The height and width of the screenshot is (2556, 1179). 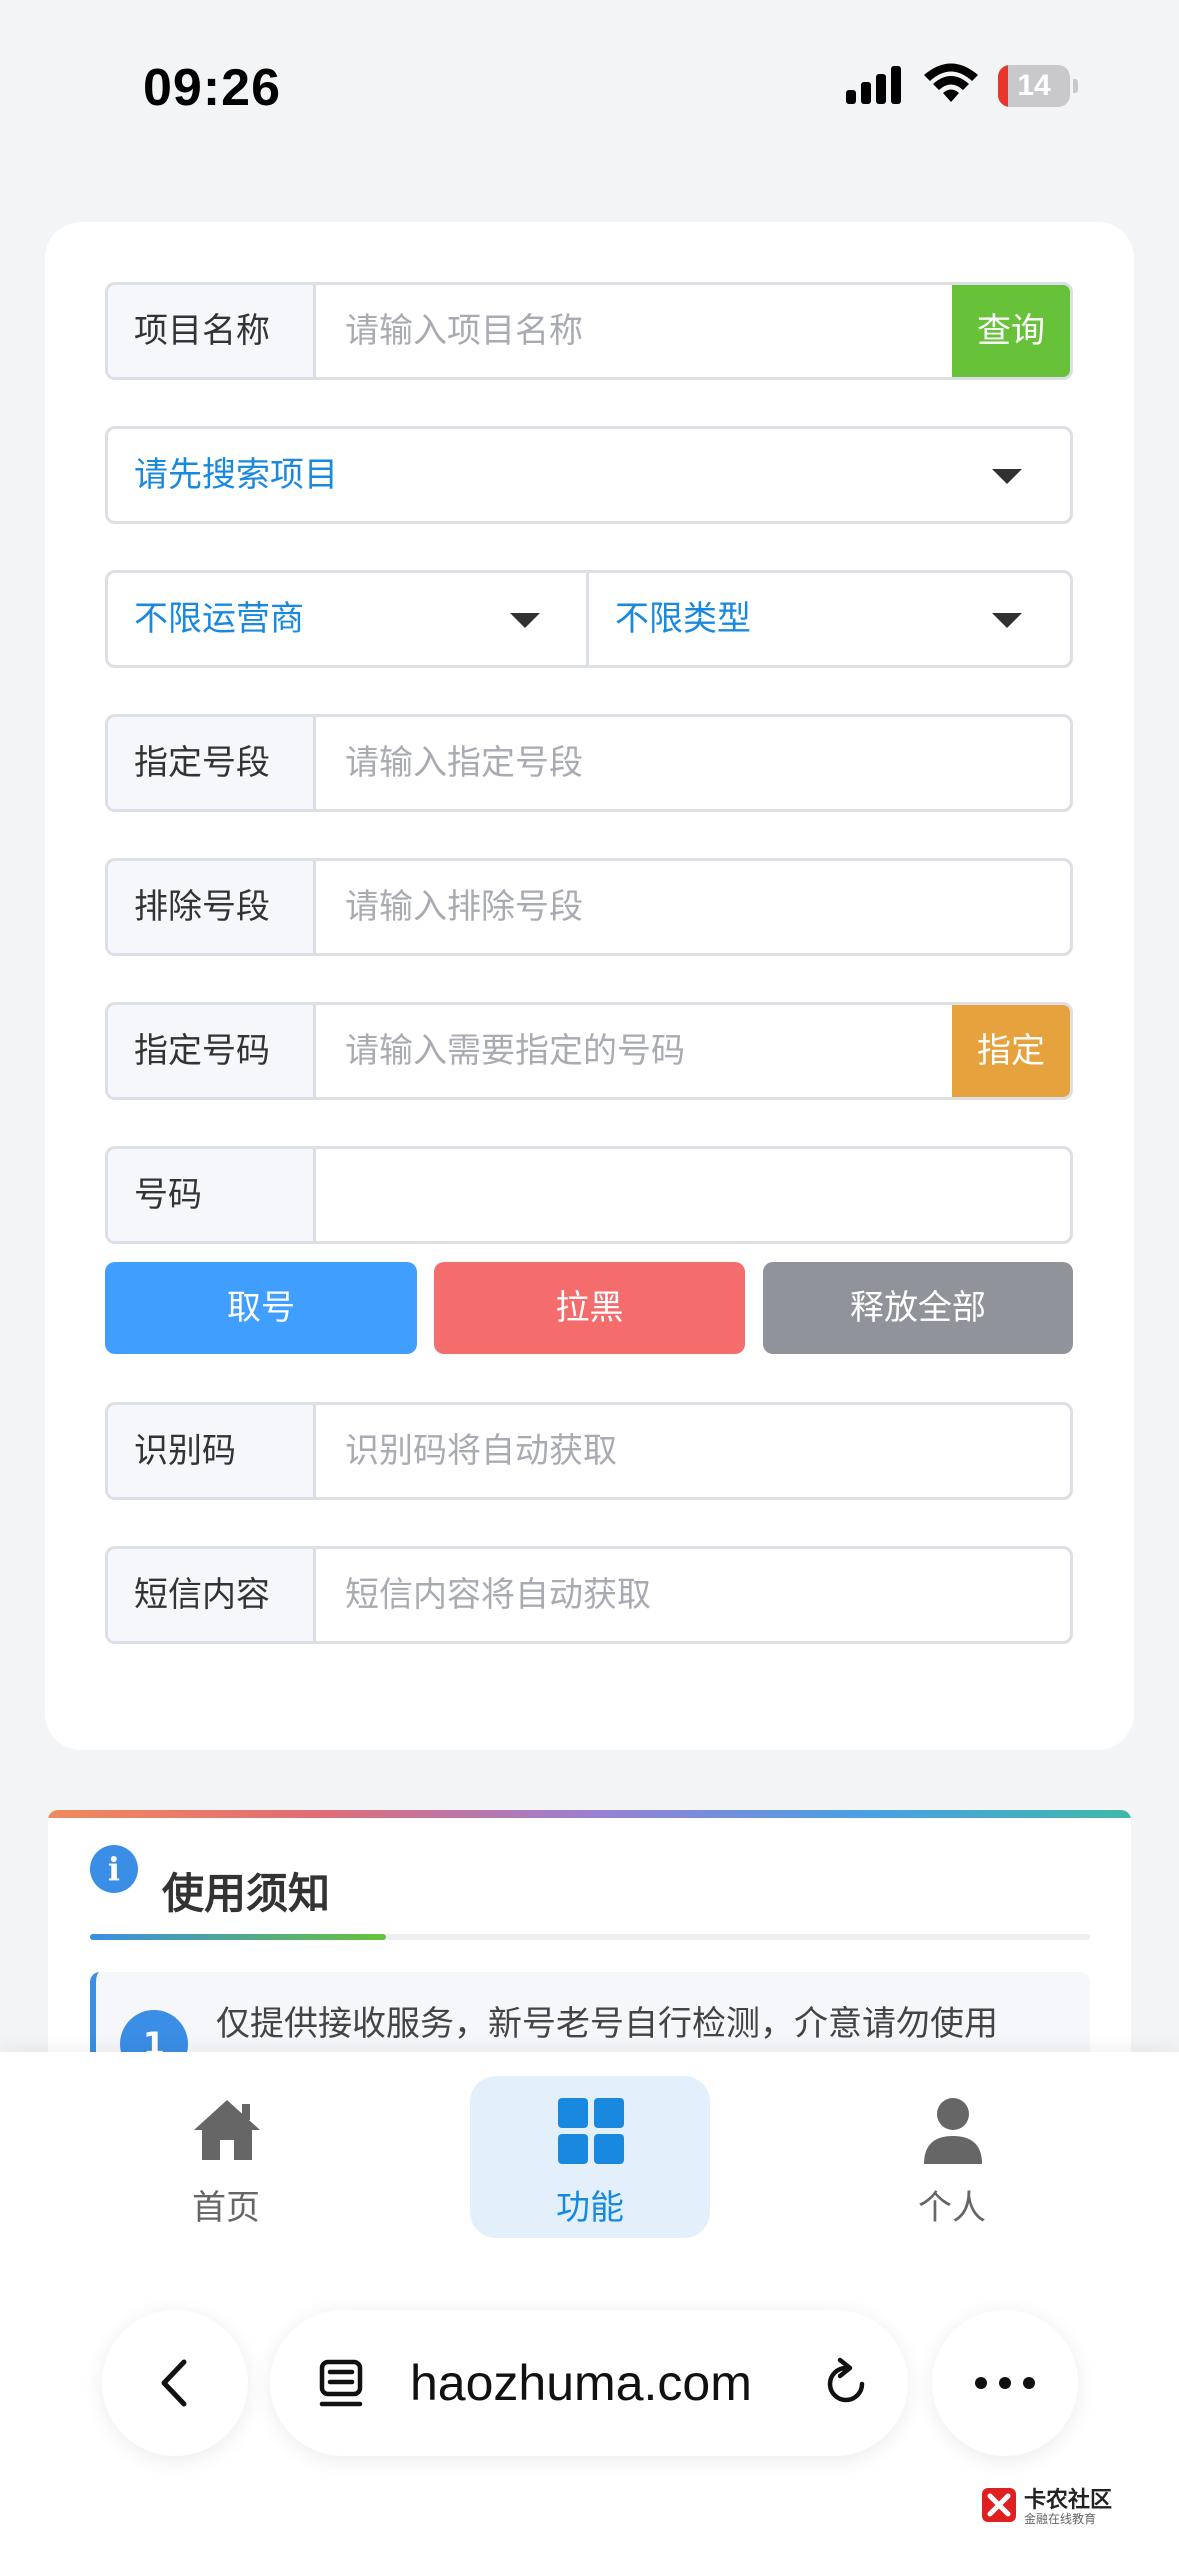 What do you see at coordinates (694, 1451) in the screenshot?
I see `code-input` at bounding box center [694, 1451].